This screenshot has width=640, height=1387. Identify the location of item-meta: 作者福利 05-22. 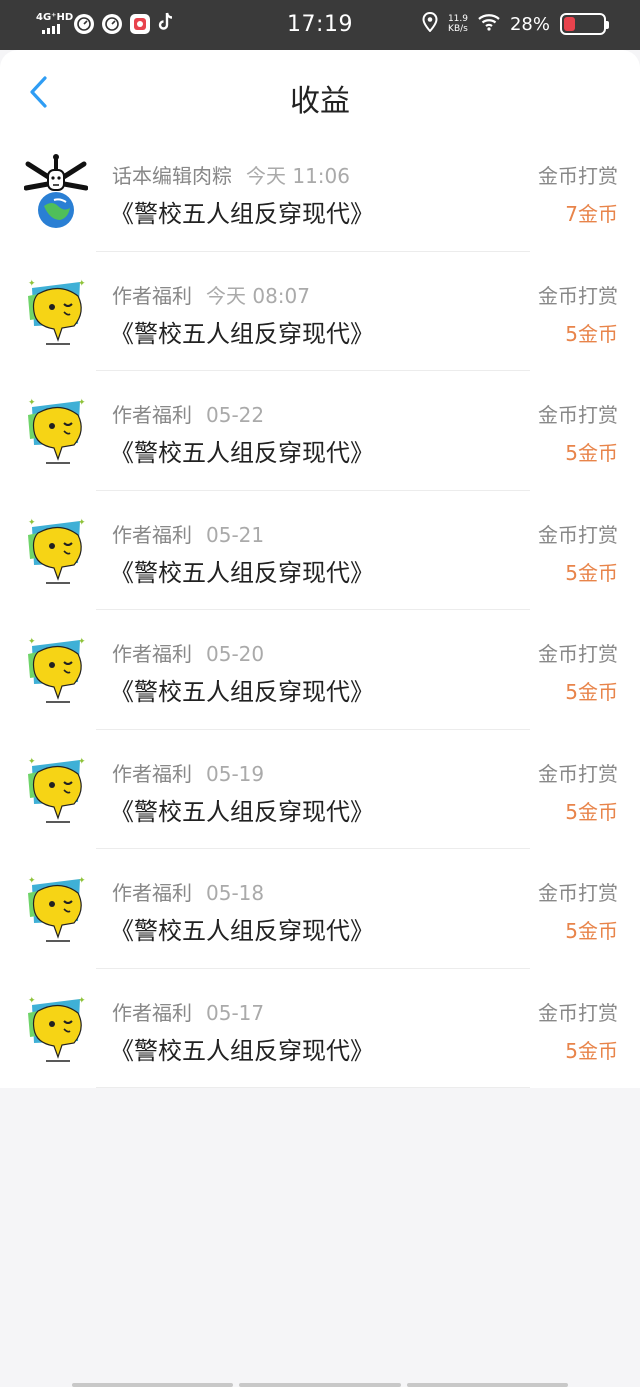
(188, 413).